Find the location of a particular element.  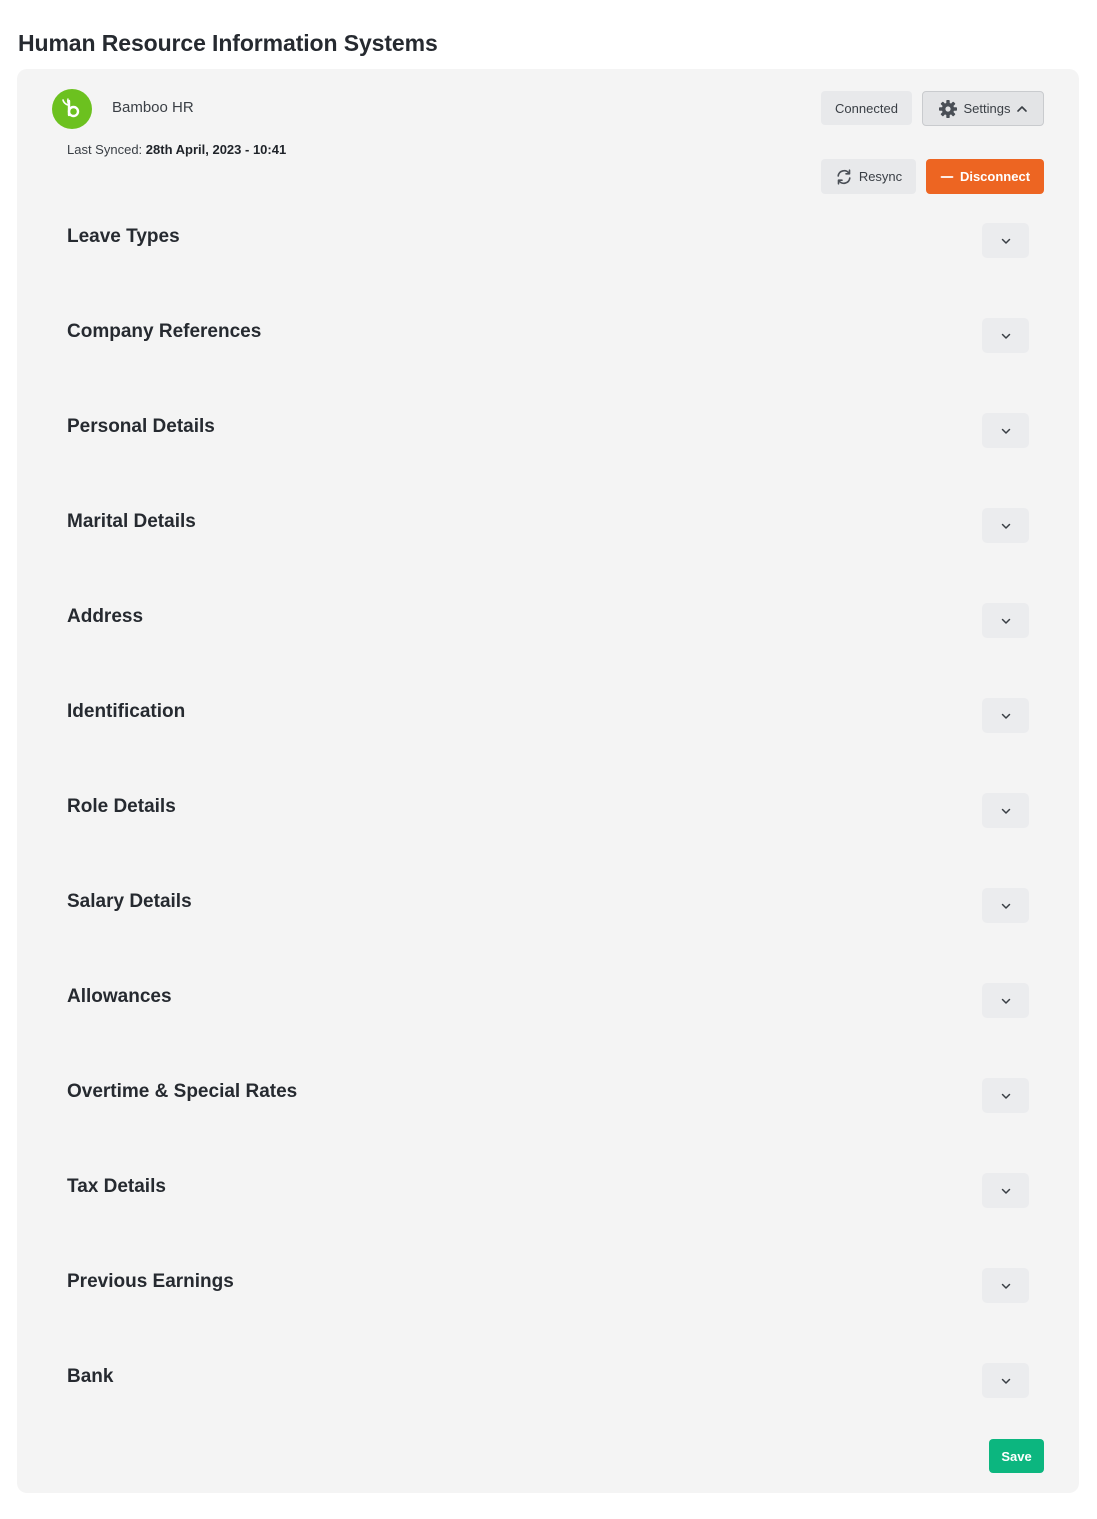

save-button: Save is located at coordinates (1016, 1456).